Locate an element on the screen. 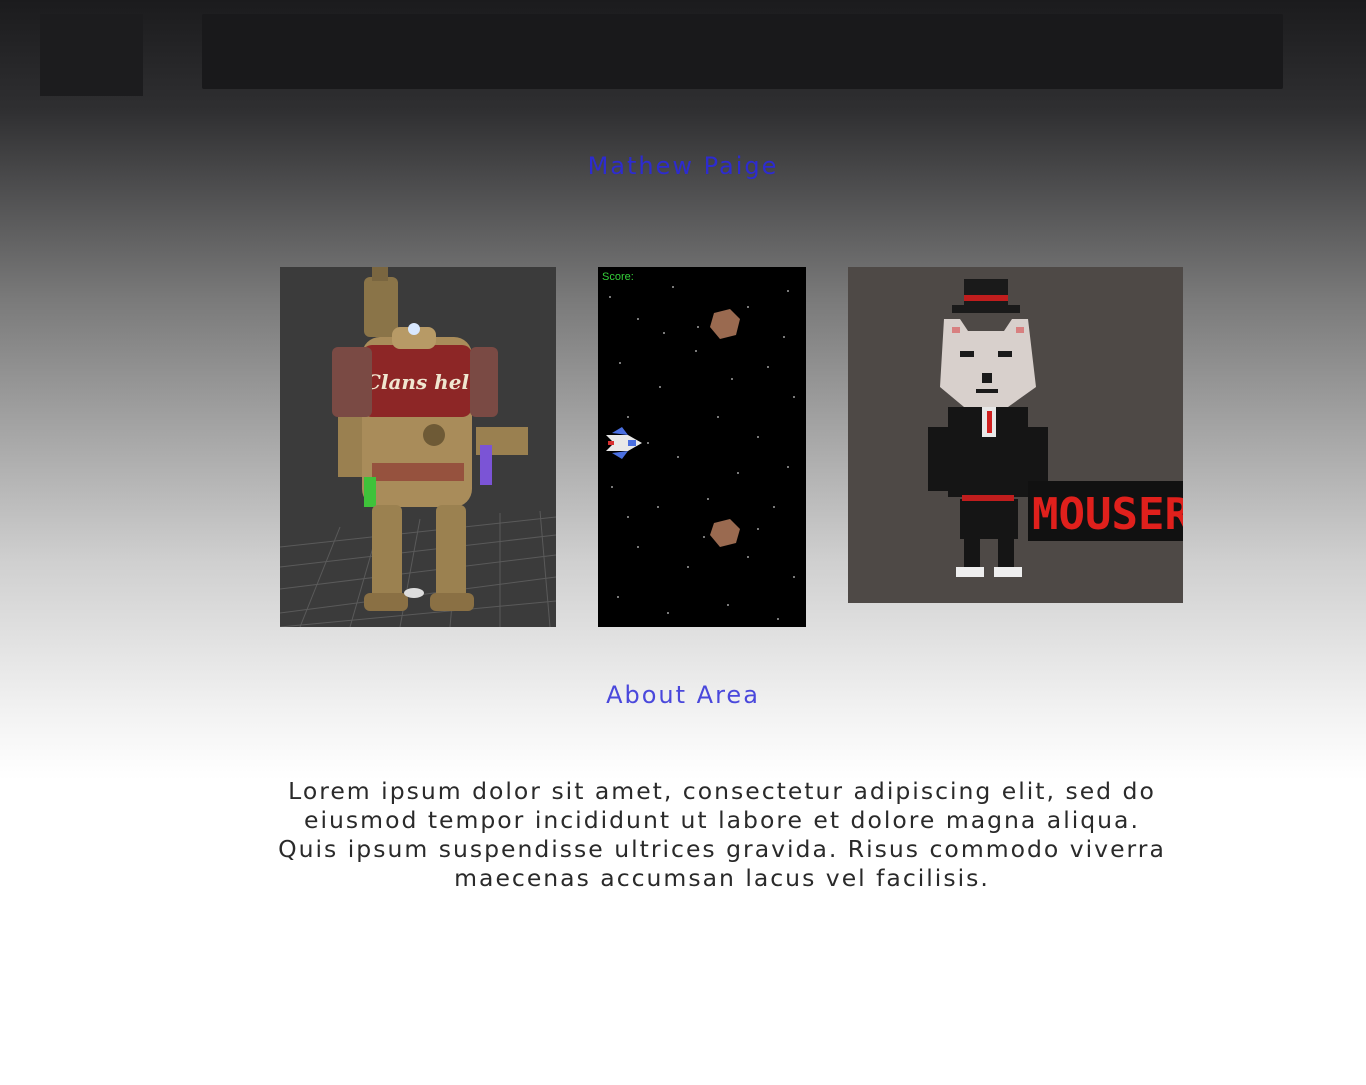 This screenshot has height=1085, width=1366. site-title: Mathew Paige is located at coordinates (683, 166).